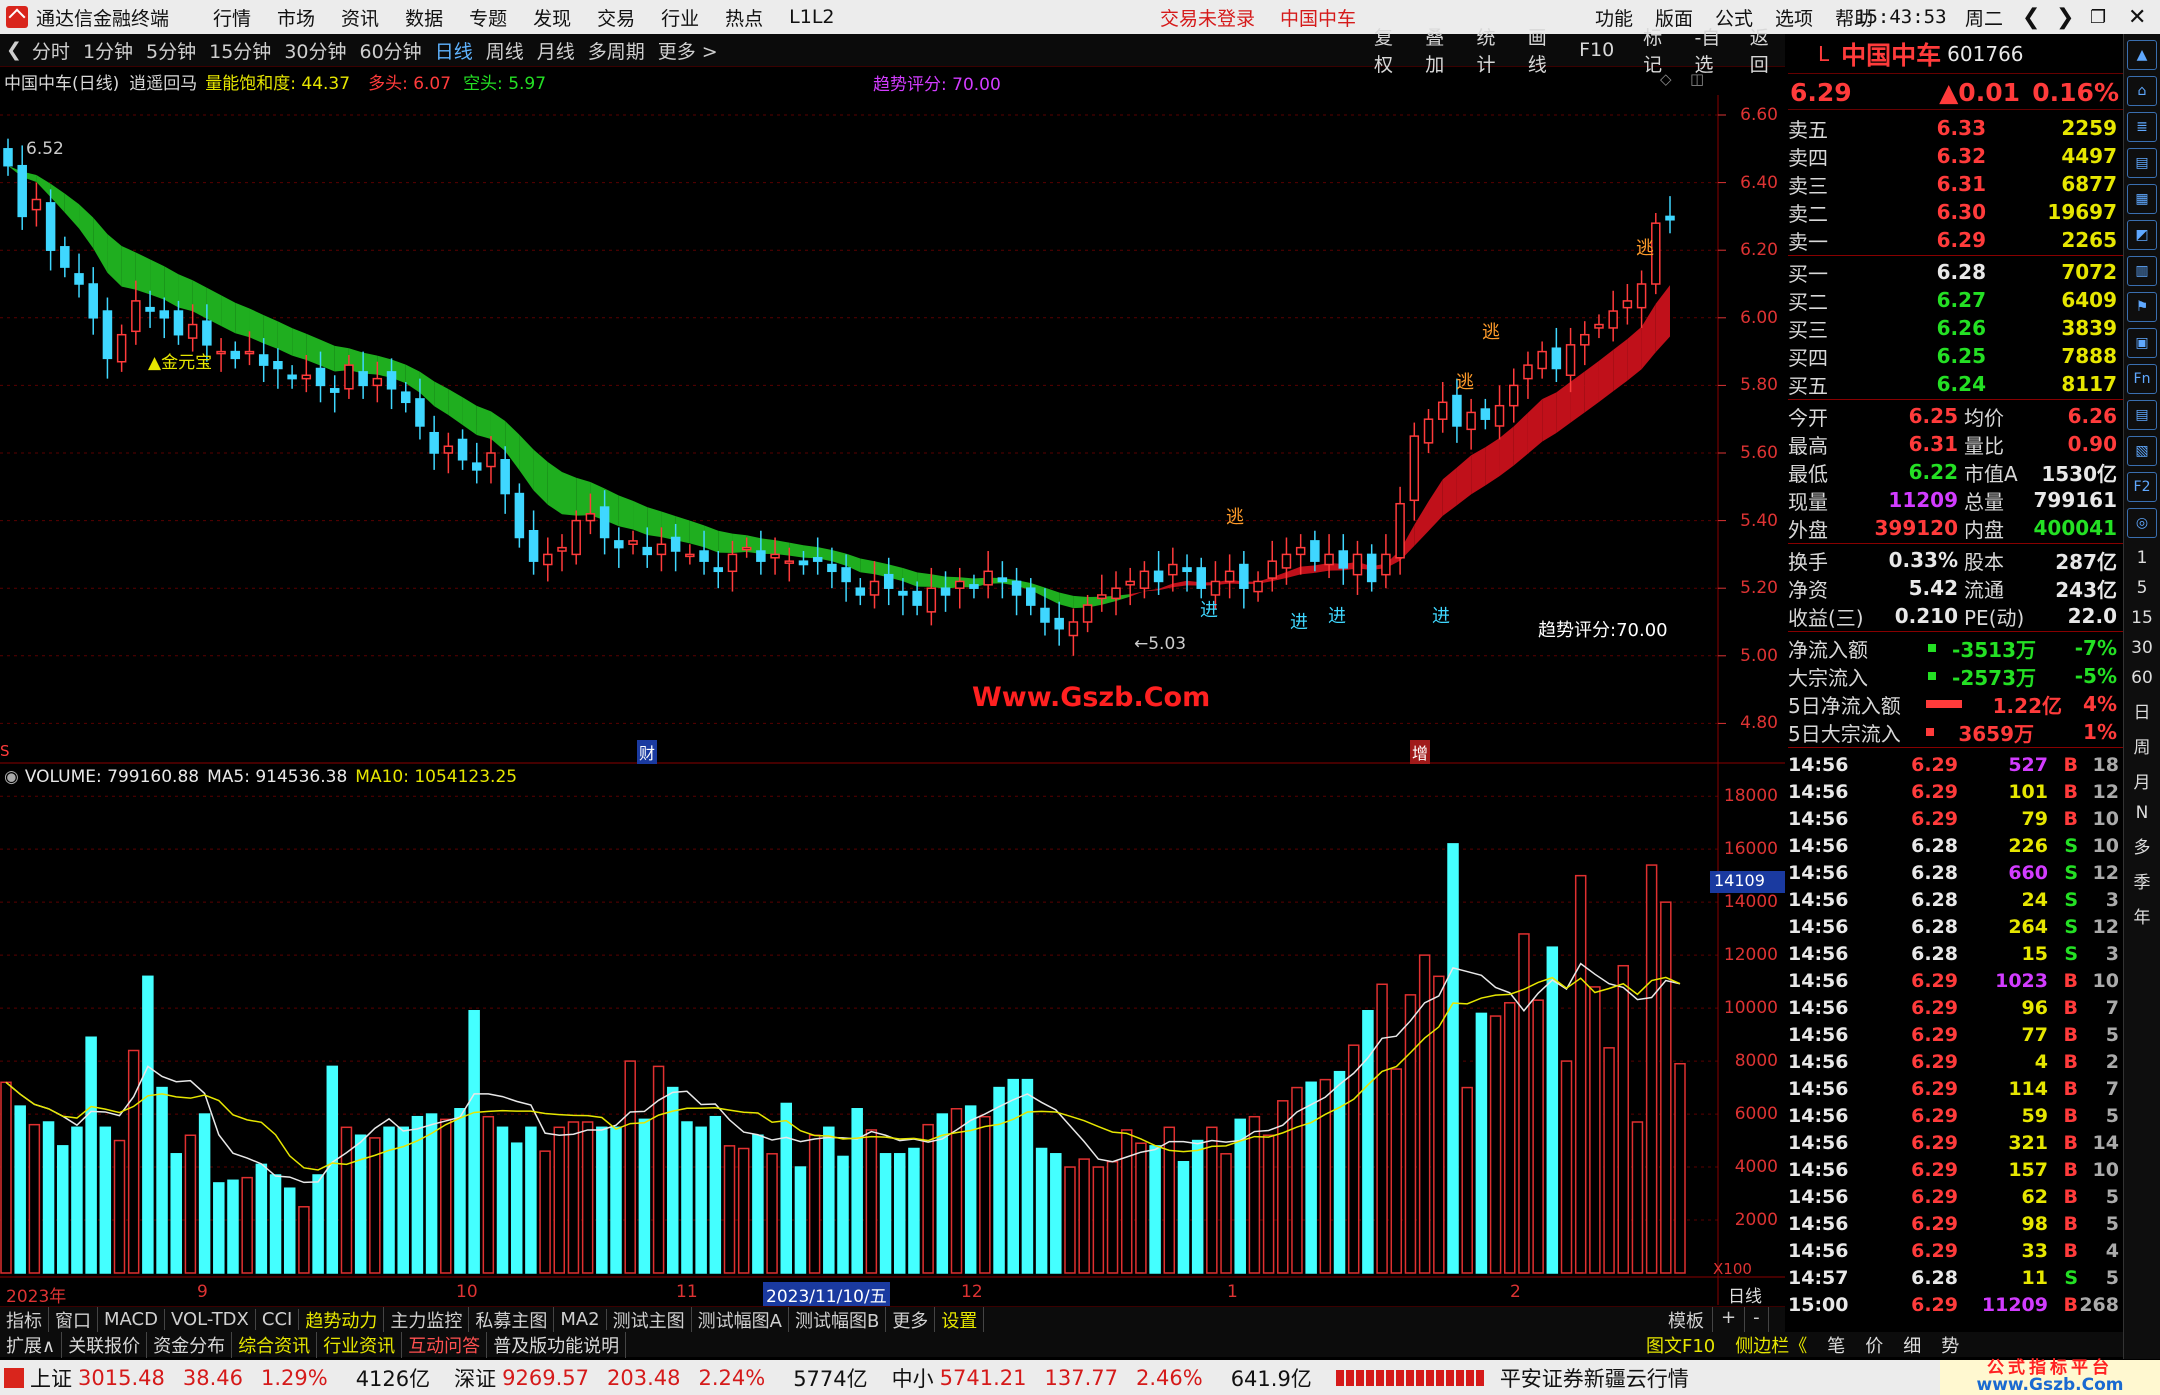  I want to click on strip-period: 周, so click(2142, 745).